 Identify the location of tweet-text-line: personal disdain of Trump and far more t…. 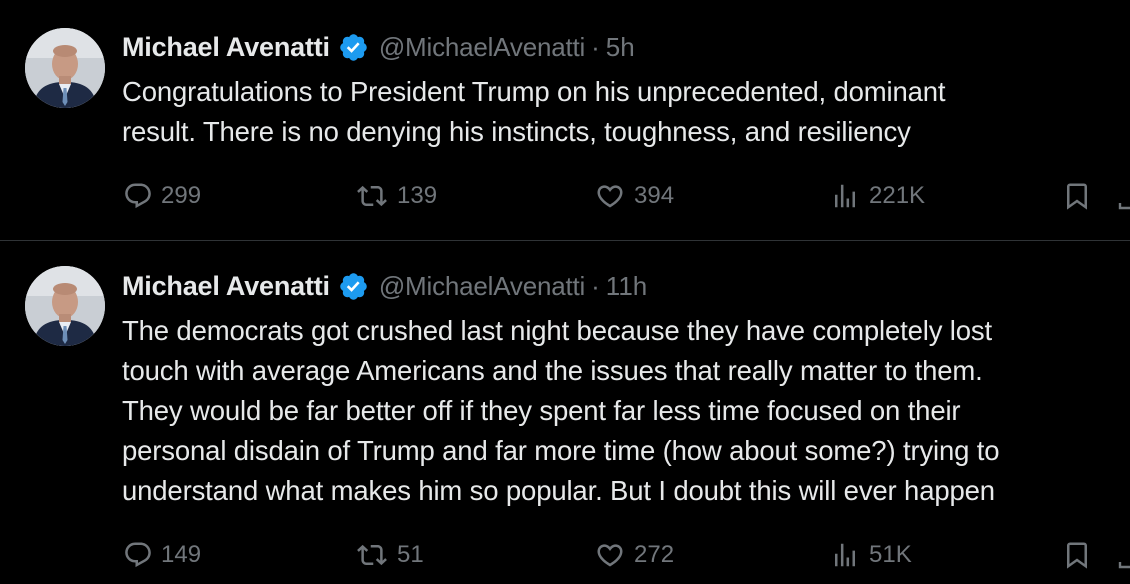
(561, 450).